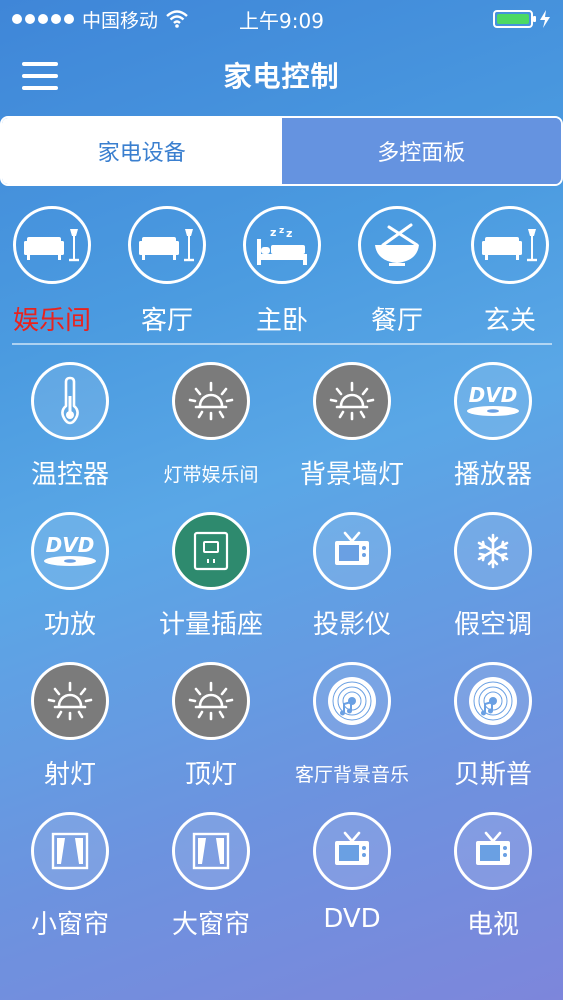 The width and height of the screenshot is (563, 1000). Describe the element at coordinates (211, 475) in the screenshot. I see `device-label: 灯带娱乐间` at that location.